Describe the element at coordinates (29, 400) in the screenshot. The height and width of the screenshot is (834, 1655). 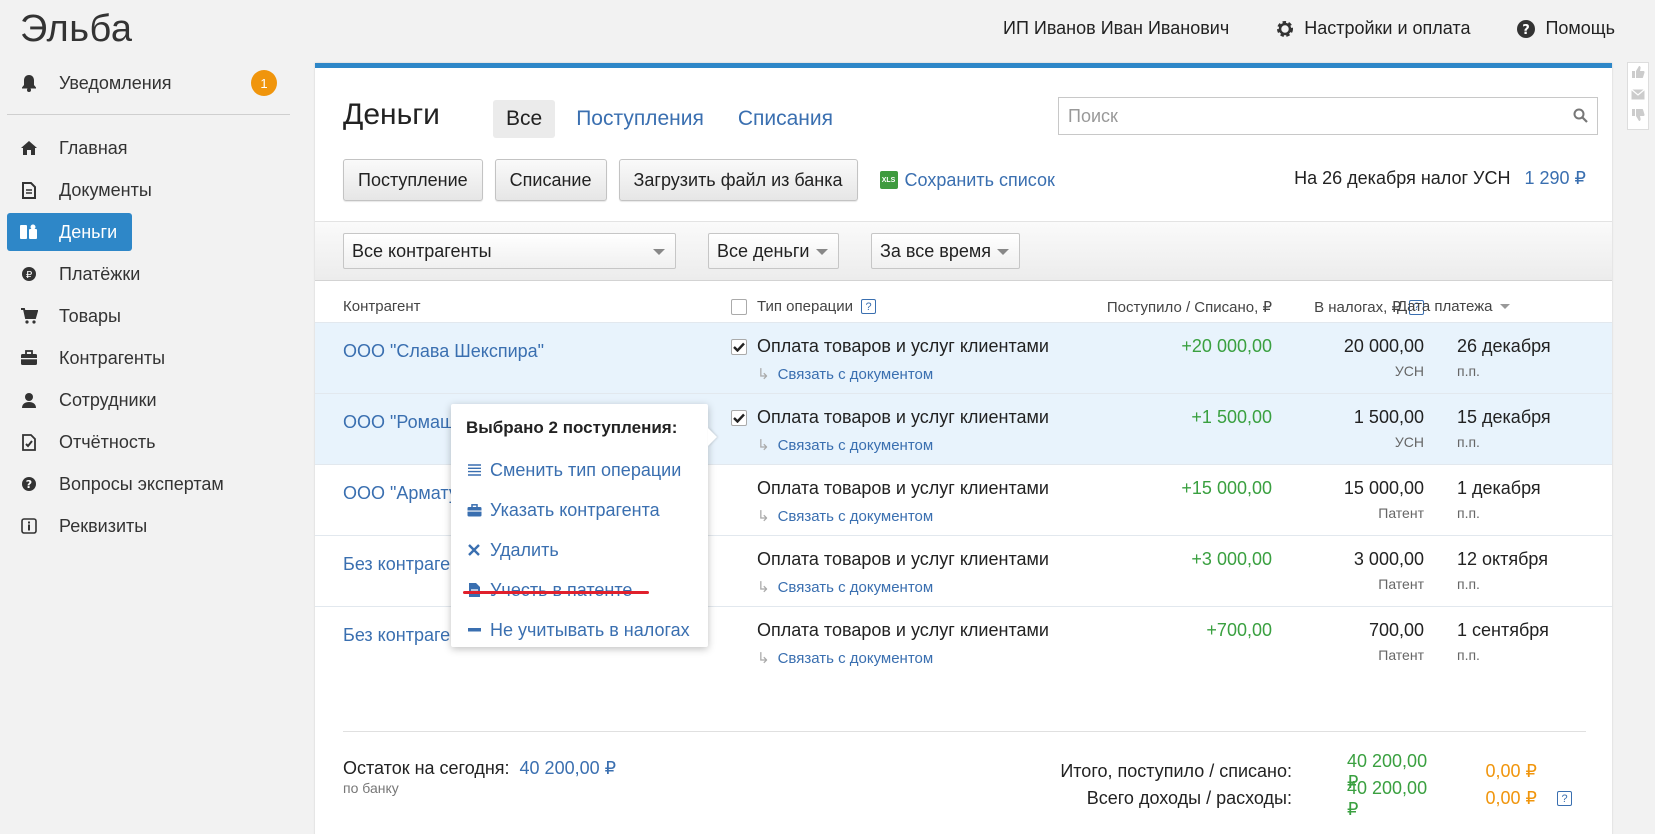
I see `person-icon` at that location.